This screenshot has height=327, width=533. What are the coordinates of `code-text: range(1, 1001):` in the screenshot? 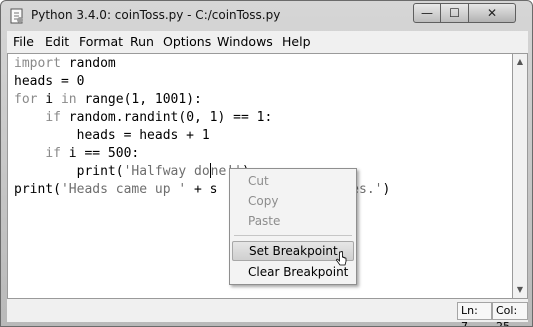 It's located at (139, 99).